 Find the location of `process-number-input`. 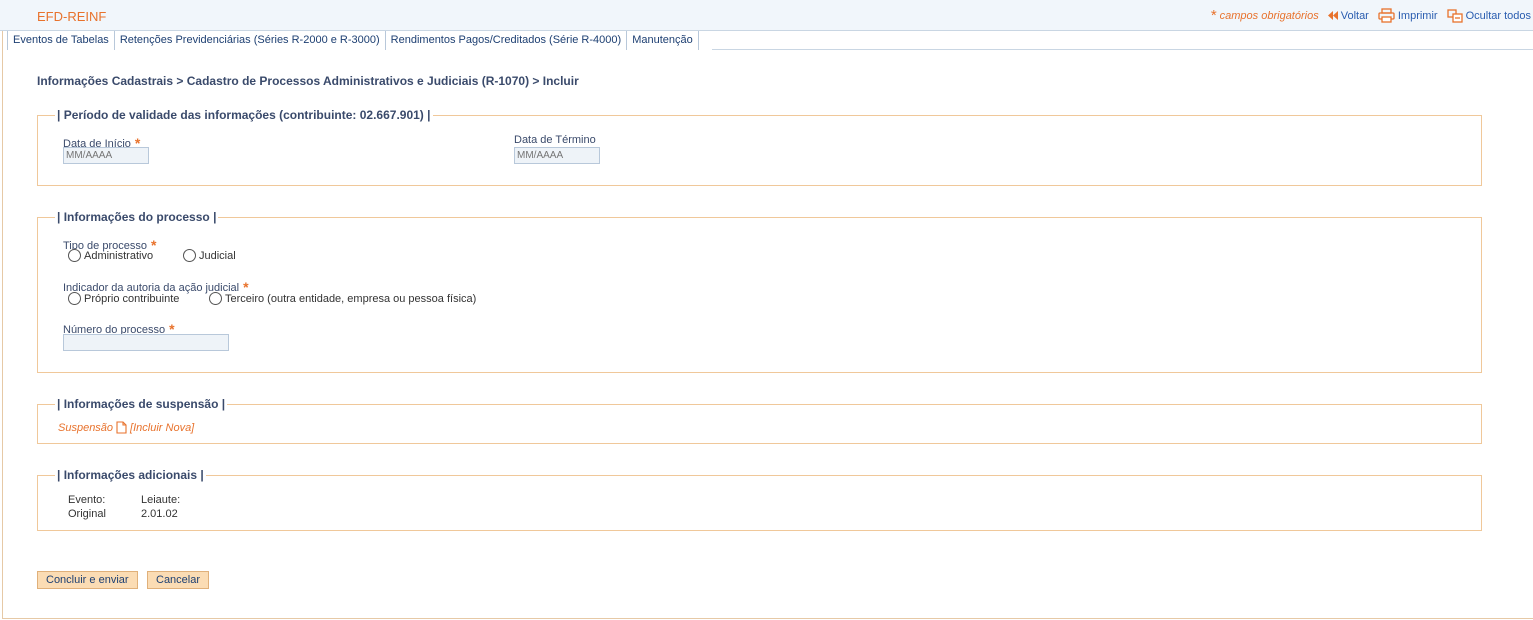

process-number-input is located at coordinates (146, 342).